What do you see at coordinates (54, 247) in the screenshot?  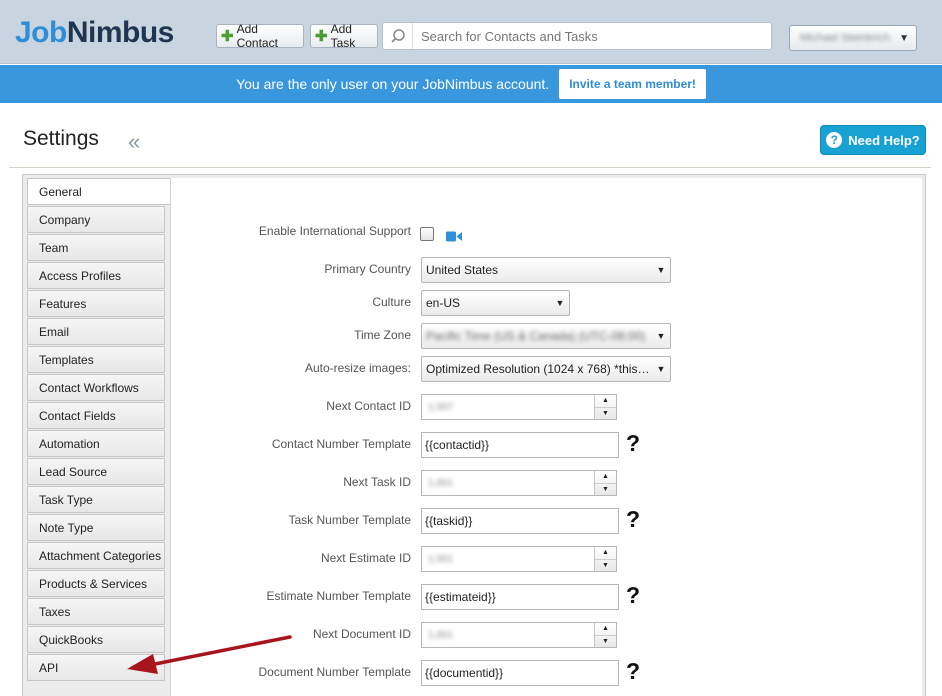 I see `sidebar-item-label: Team` at bounding box center [54, 247].